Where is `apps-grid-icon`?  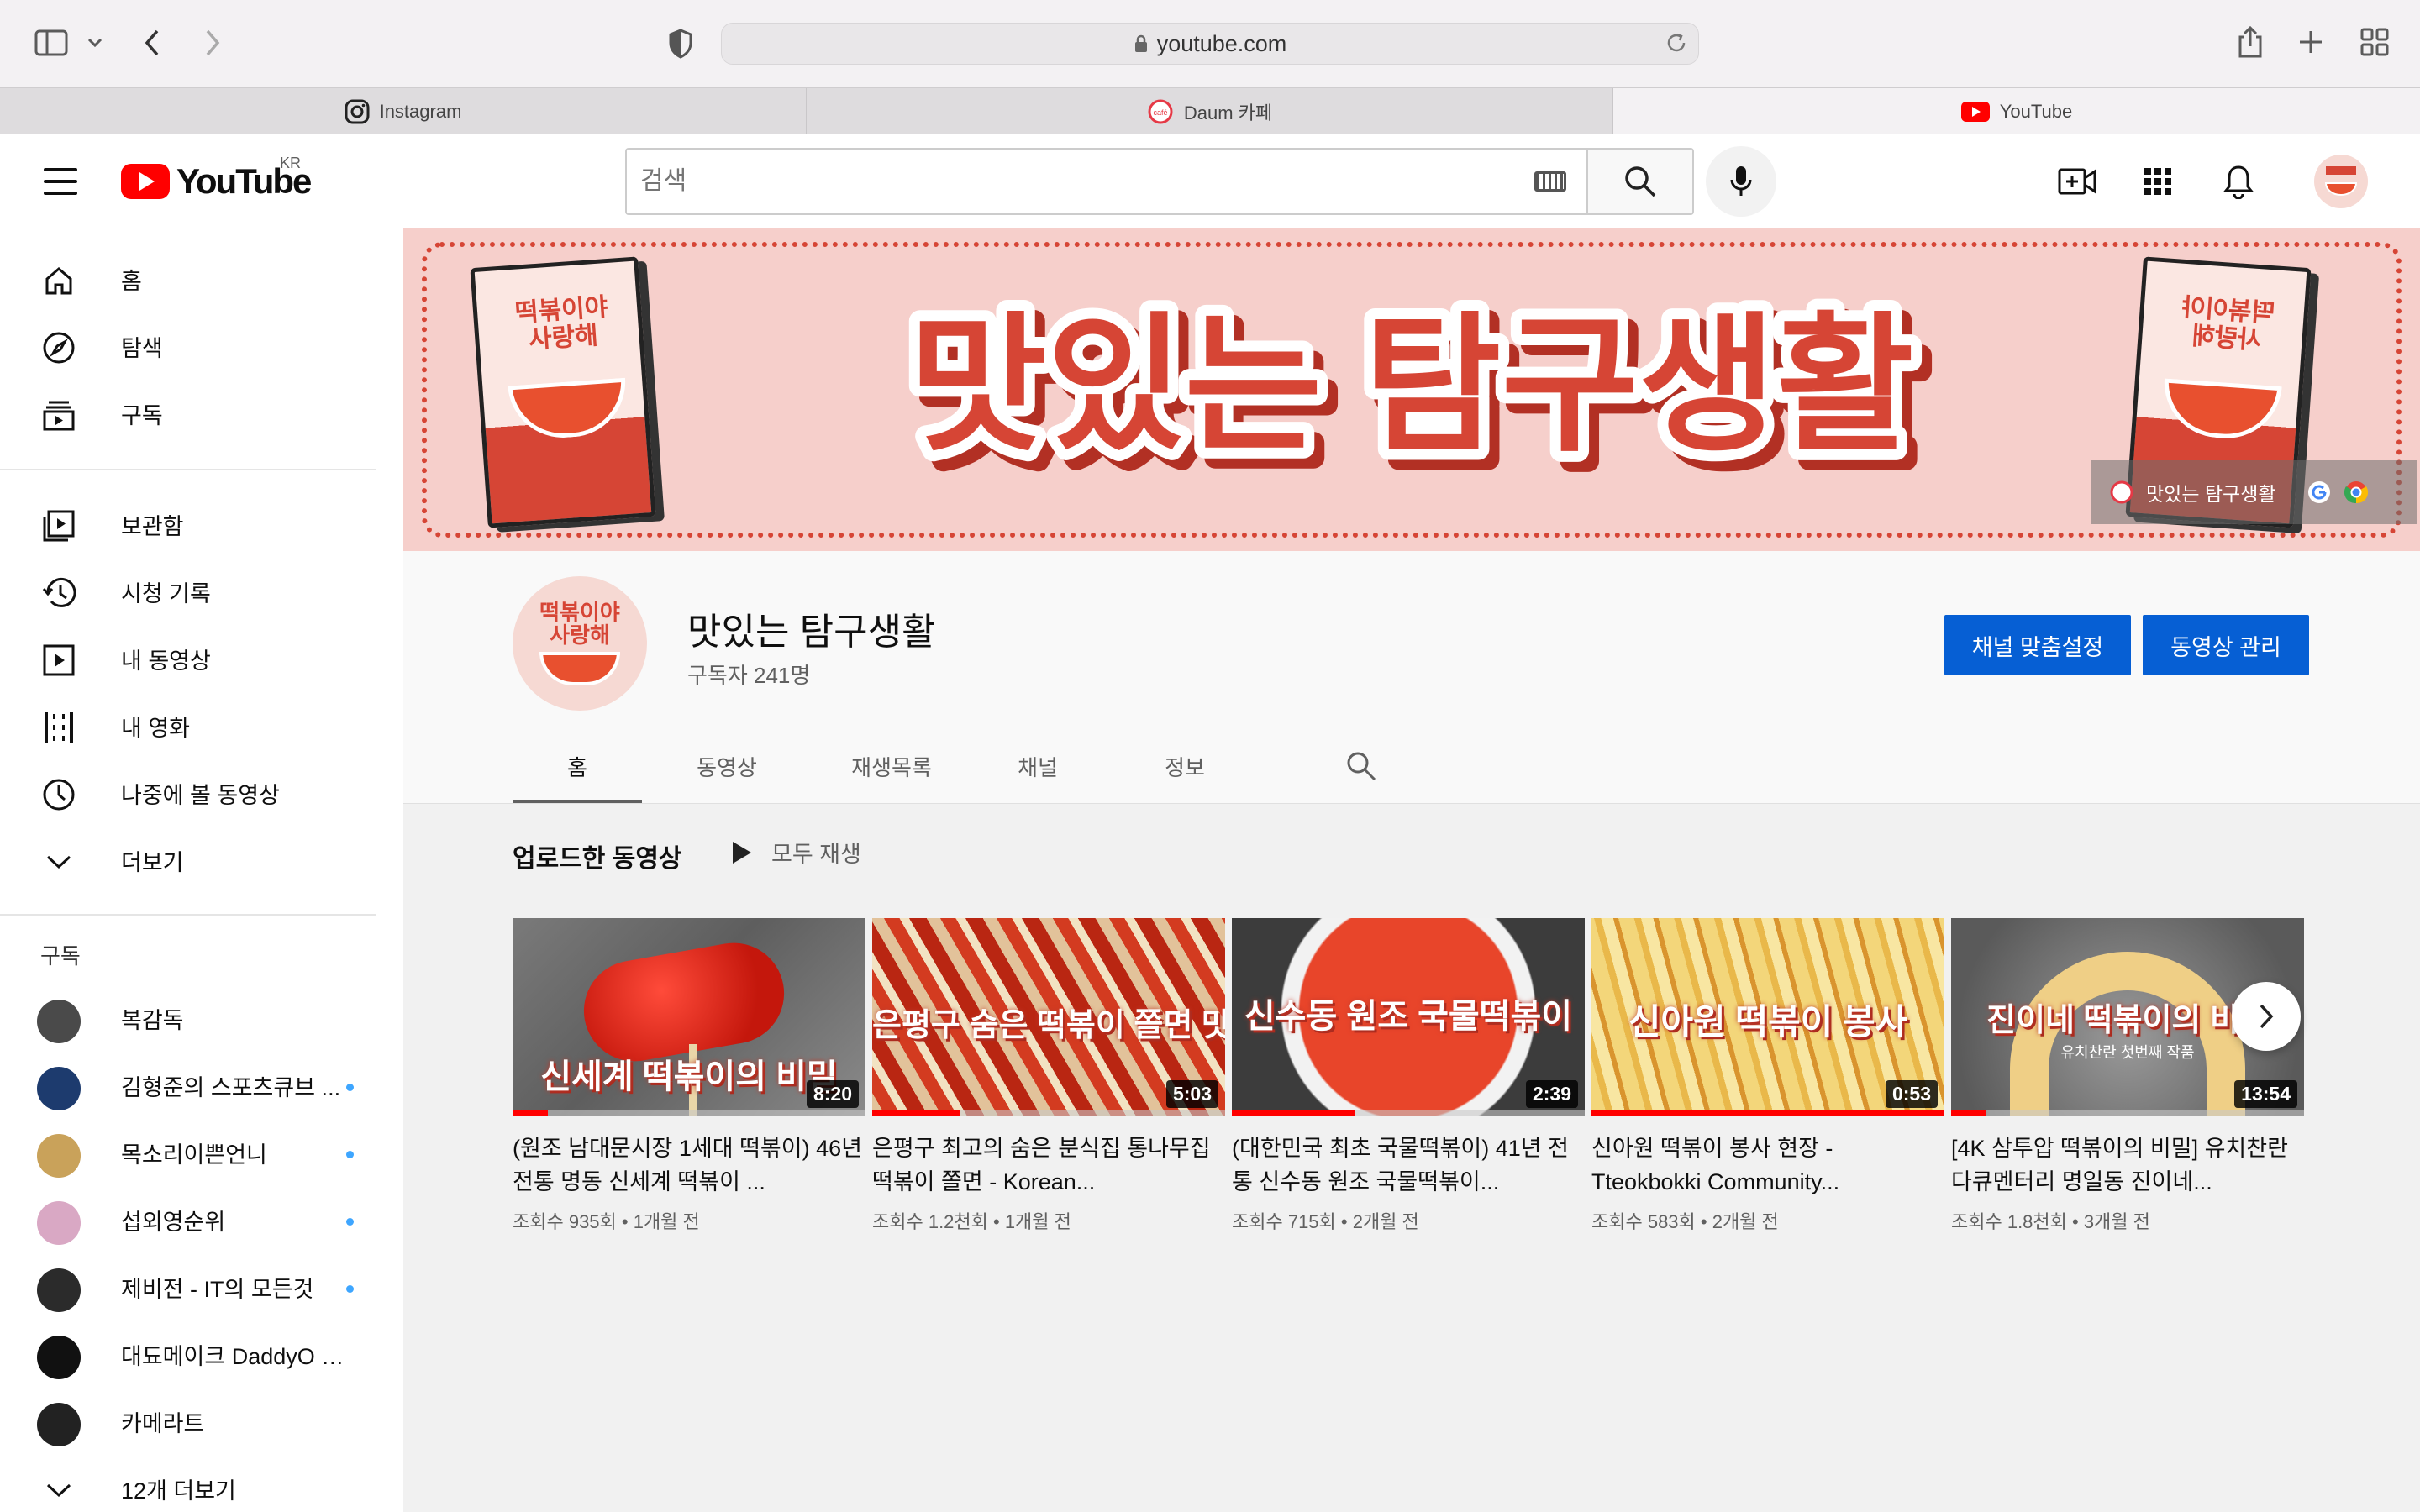
apps-grid-icon is located at coordinates (2157, 181).